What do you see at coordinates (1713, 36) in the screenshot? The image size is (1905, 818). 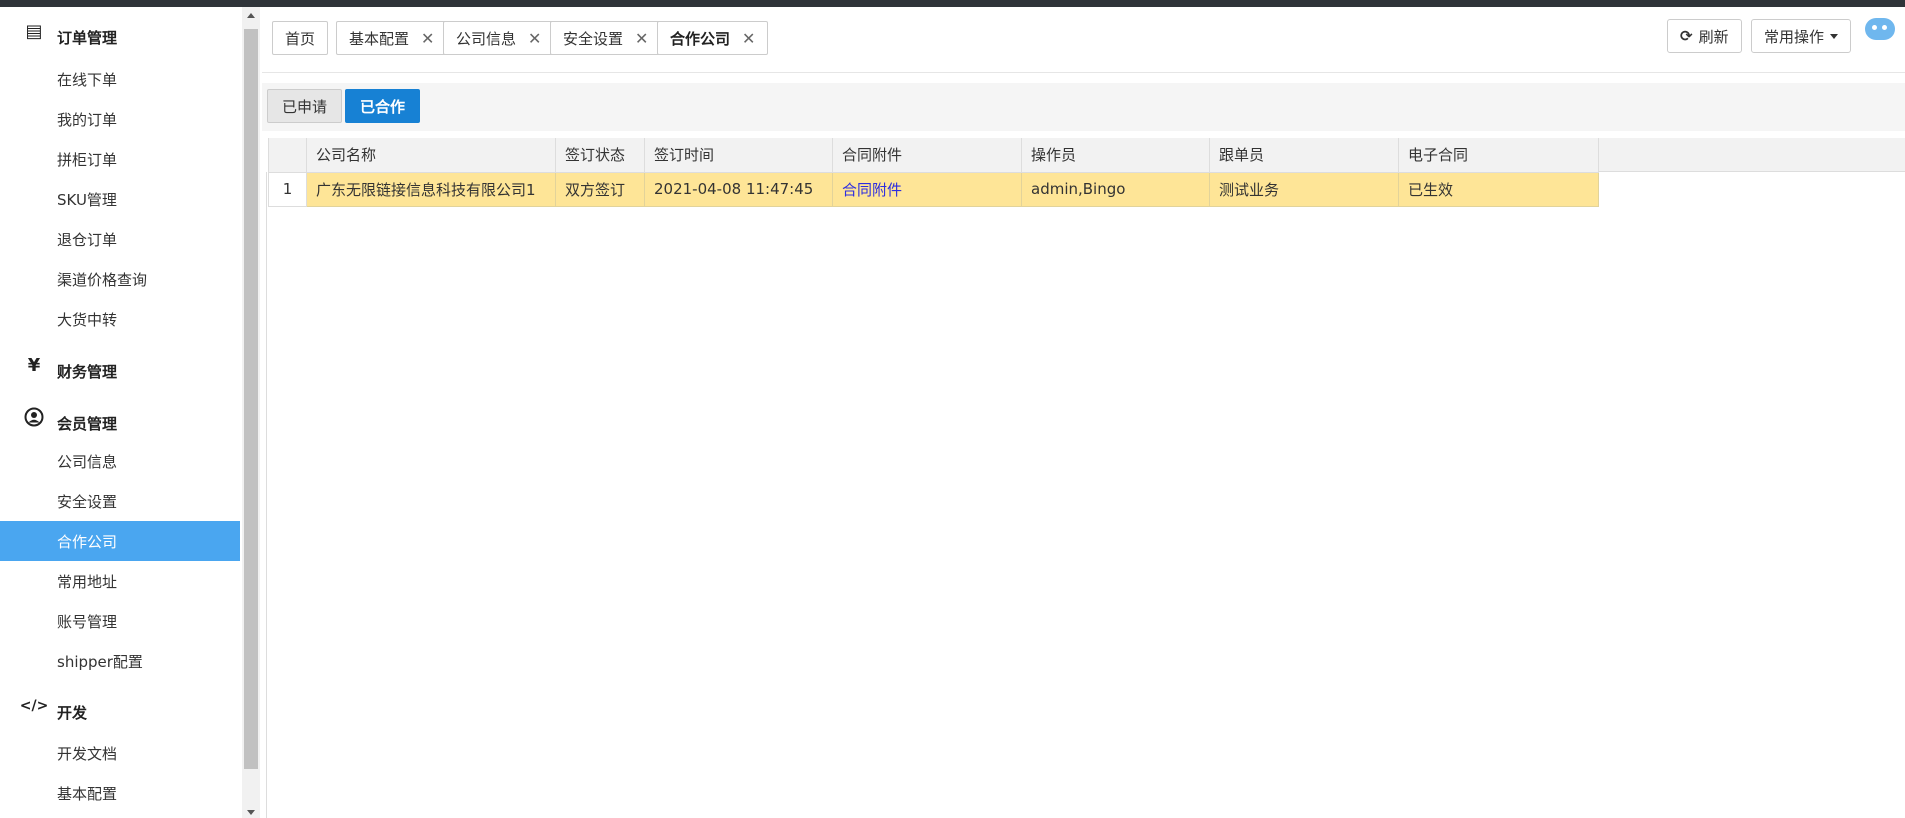 I see `refresh-label: 刷新` at bounding box center [1713, 36].